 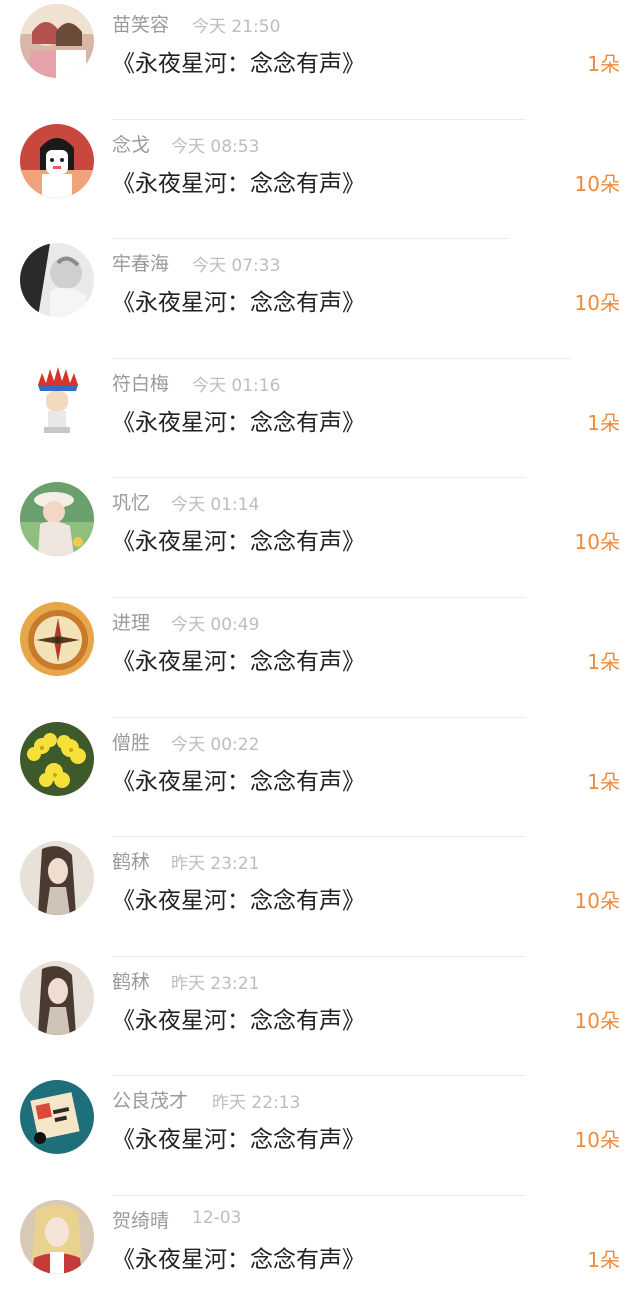 I want to click on user-name: 牢春海, so click(x=140, y=262).